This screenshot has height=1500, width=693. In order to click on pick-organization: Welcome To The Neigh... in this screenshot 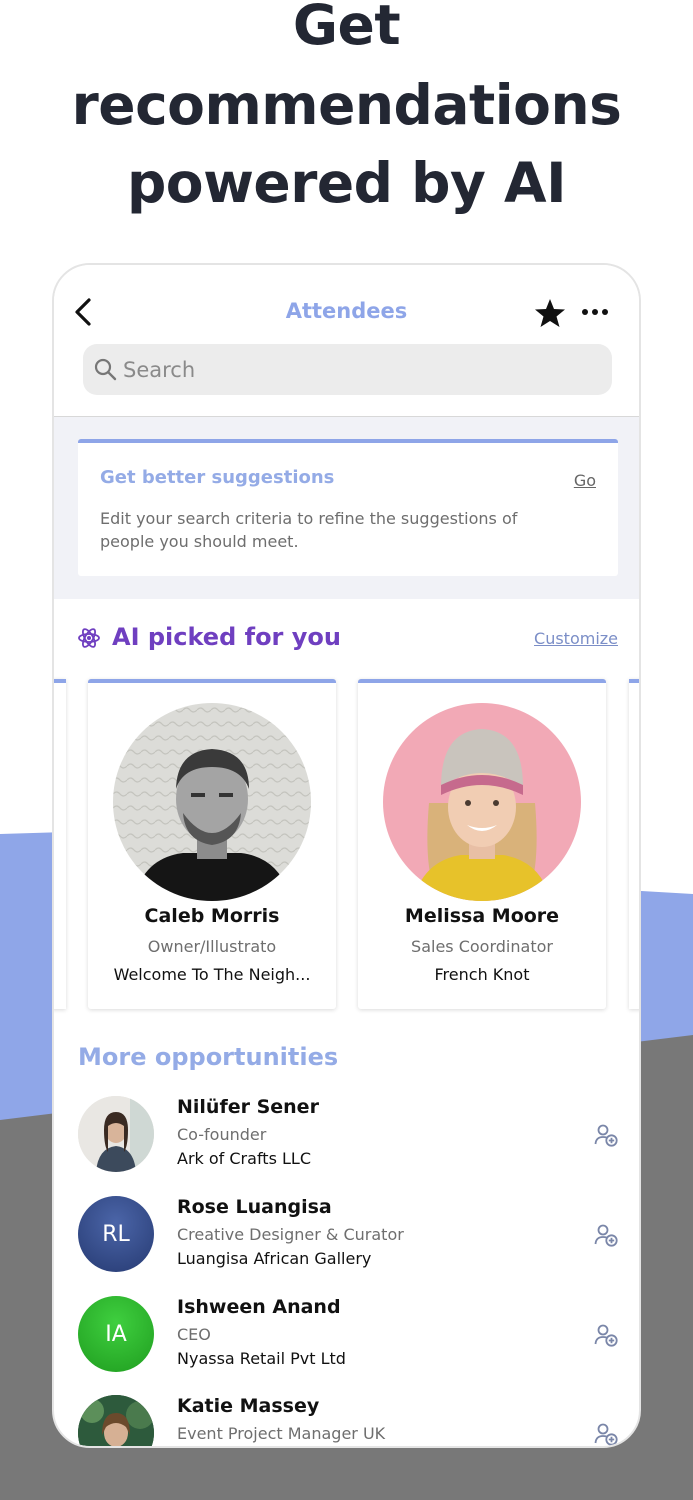, I will do `click(212, 974)`.